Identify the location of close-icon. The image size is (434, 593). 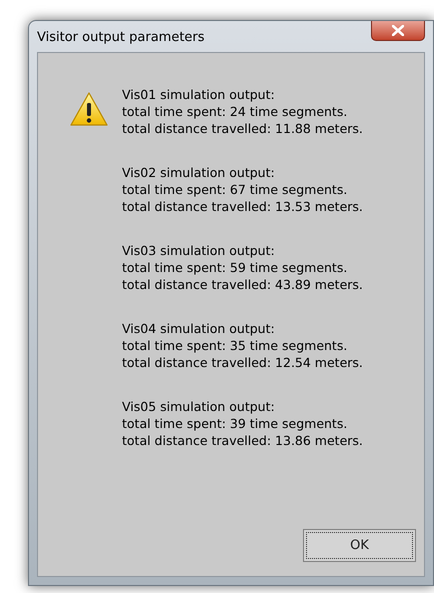
(398, 30).